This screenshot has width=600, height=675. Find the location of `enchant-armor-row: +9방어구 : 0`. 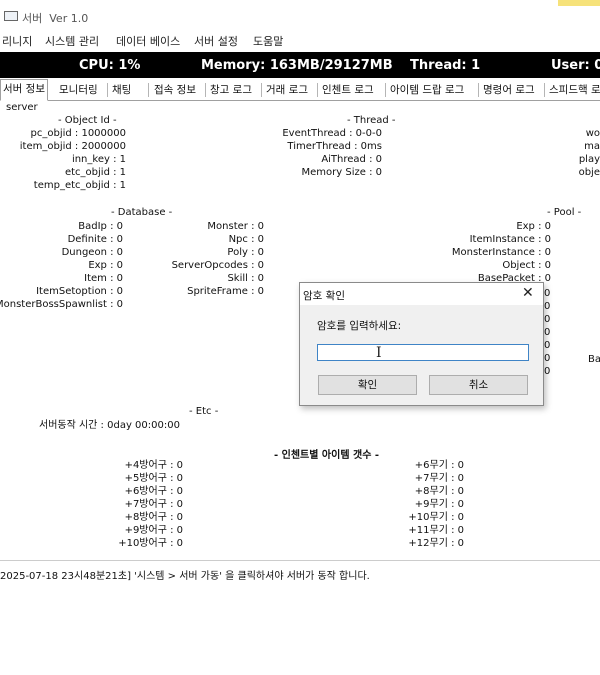

enchant-armor-row: +9방어구 : 0 is located at coordinates (153, 530).